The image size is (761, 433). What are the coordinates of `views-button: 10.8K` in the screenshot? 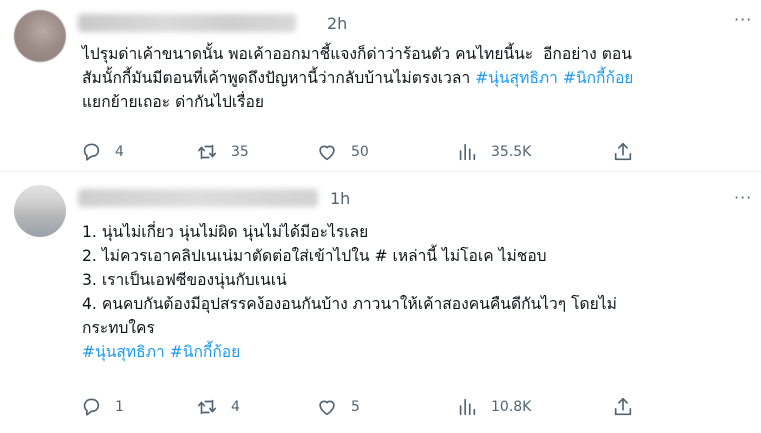 It's located at (493, 407).